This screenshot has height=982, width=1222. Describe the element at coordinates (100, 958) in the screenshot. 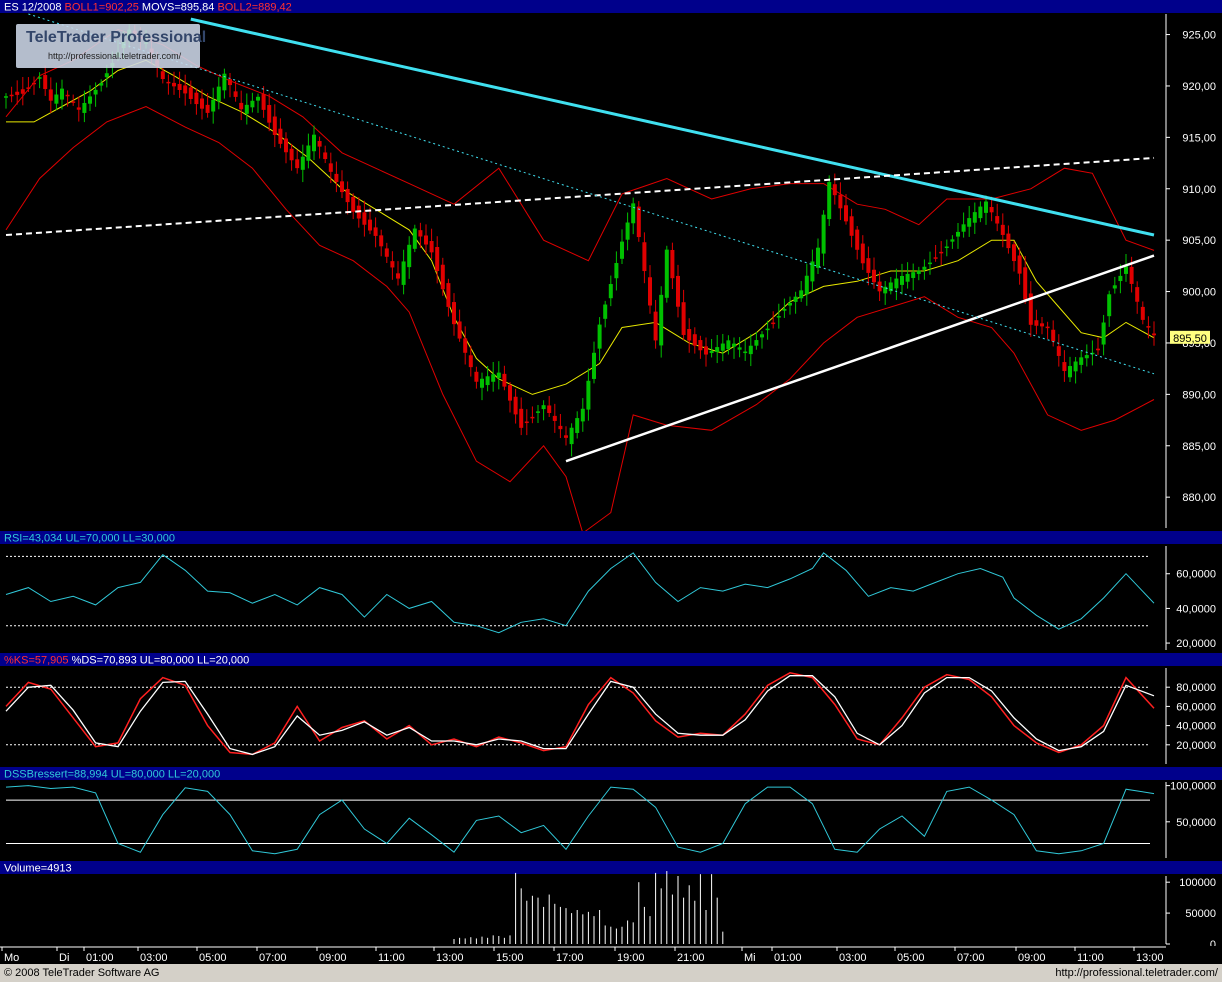

I see `time-axis-label: 01:00` at that location.